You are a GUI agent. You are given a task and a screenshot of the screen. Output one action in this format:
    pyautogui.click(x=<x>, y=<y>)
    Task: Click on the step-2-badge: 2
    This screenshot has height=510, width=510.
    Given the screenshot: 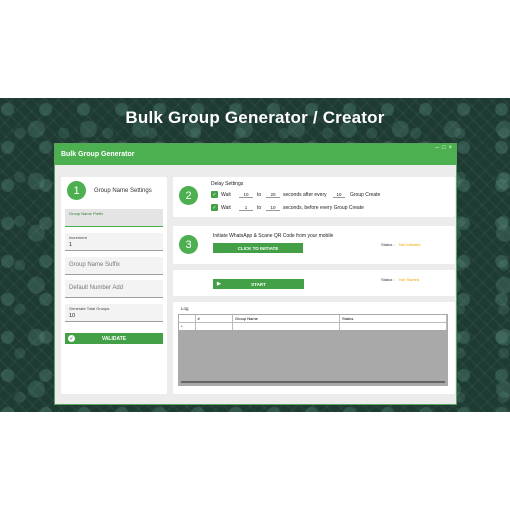 What is the action you would take?
    pyautogui.click(x=188, y=195)
    